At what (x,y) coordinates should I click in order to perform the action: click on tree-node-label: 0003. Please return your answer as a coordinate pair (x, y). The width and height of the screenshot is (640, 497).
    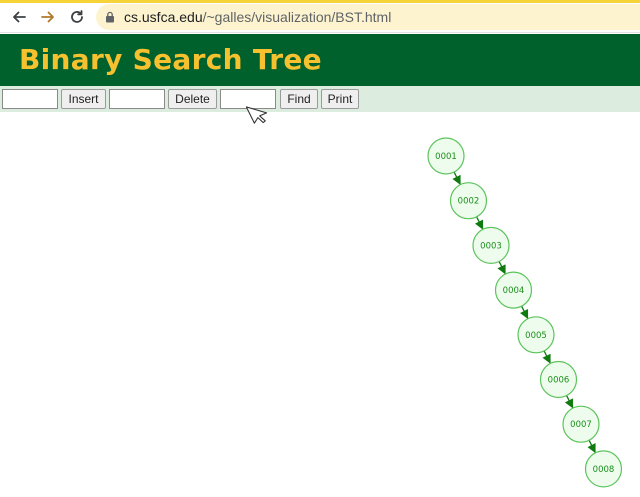
    Looking at the image, I should click on (491, 246).